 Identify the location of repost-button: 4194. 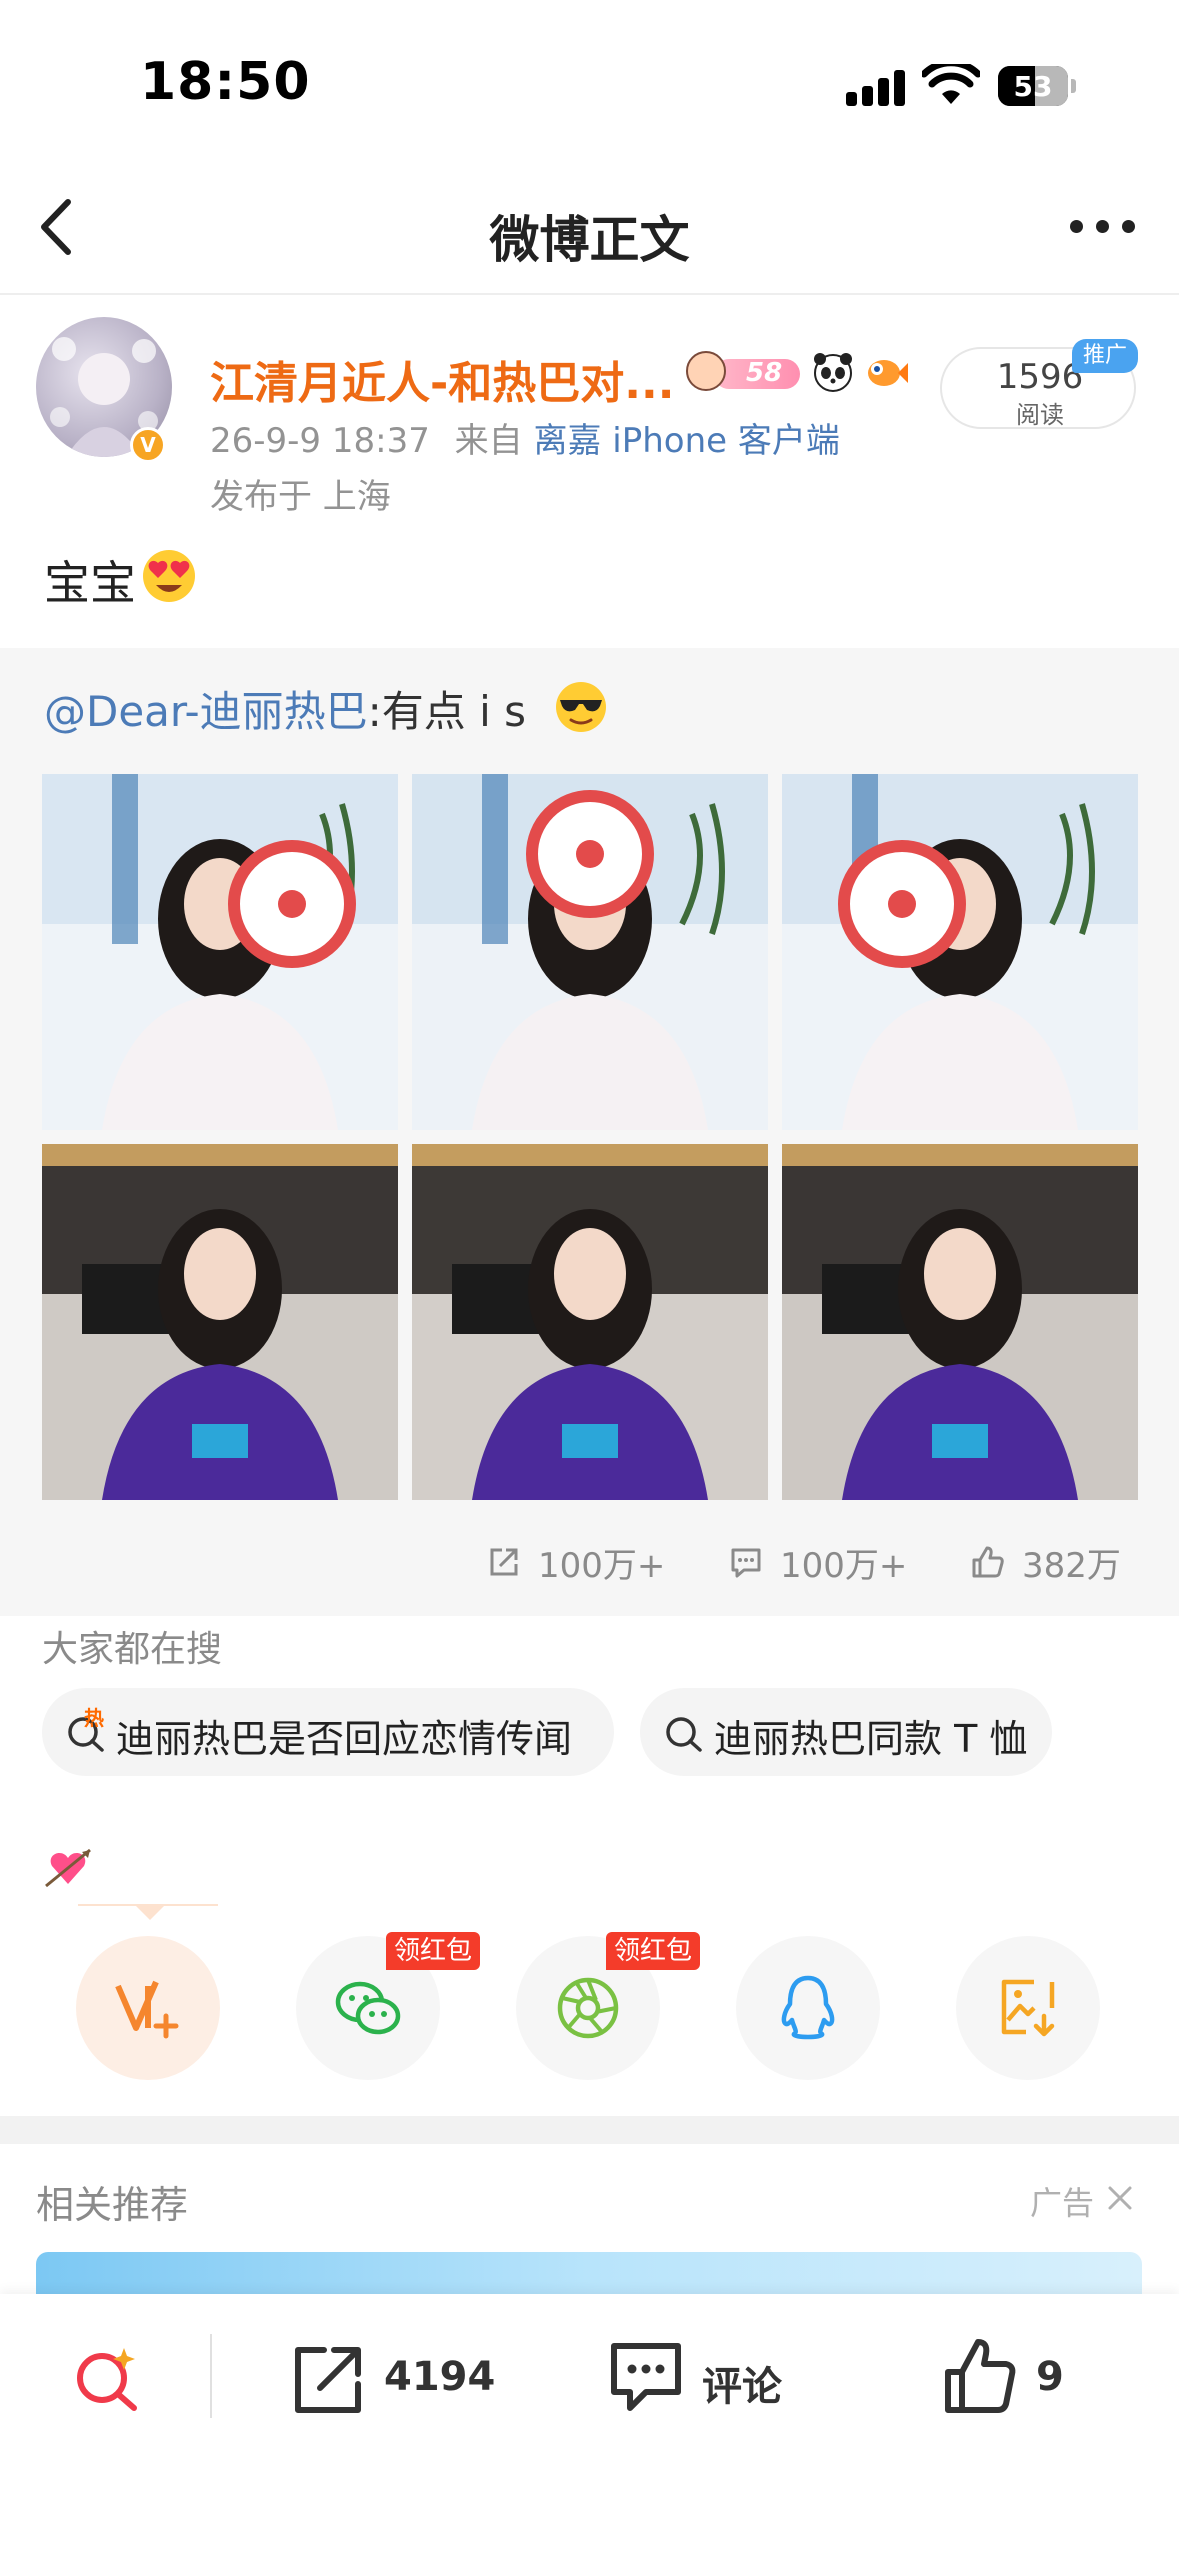
(398, 2376).